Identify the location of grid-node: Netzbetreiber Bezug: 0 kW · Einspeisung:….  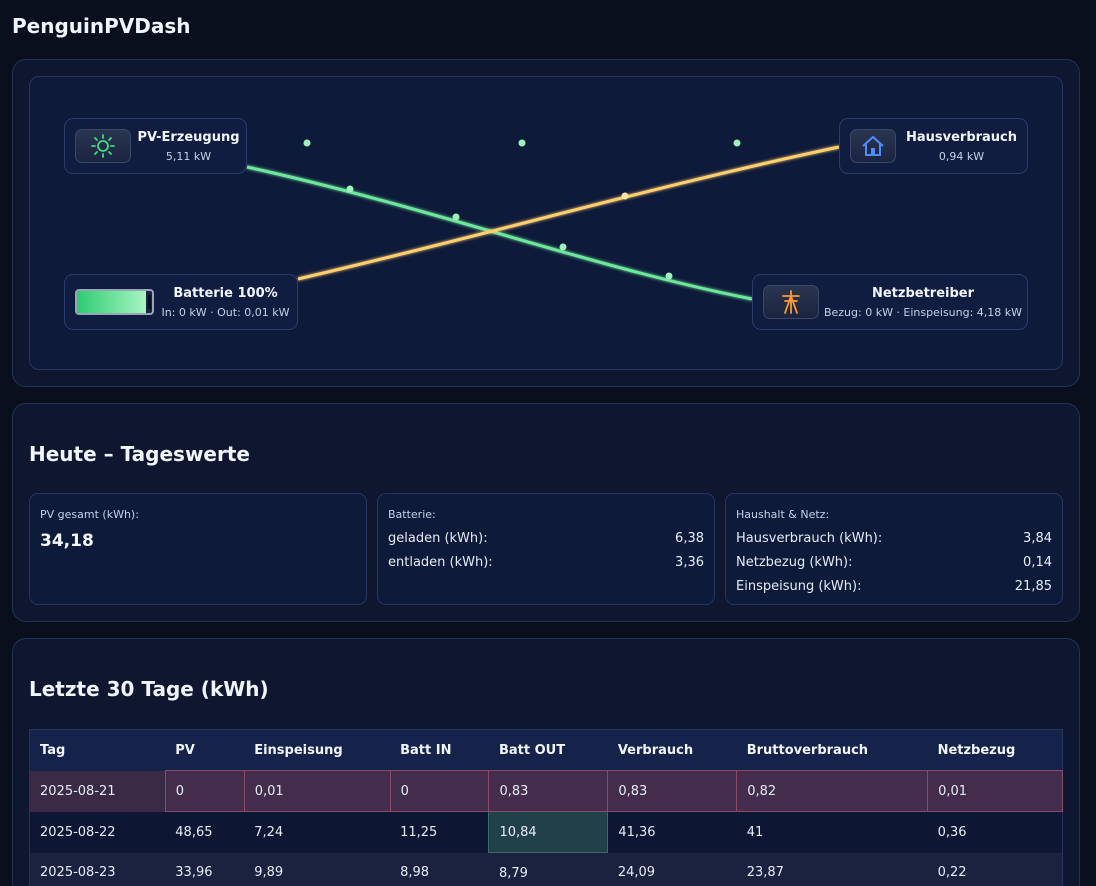
(890, 302).